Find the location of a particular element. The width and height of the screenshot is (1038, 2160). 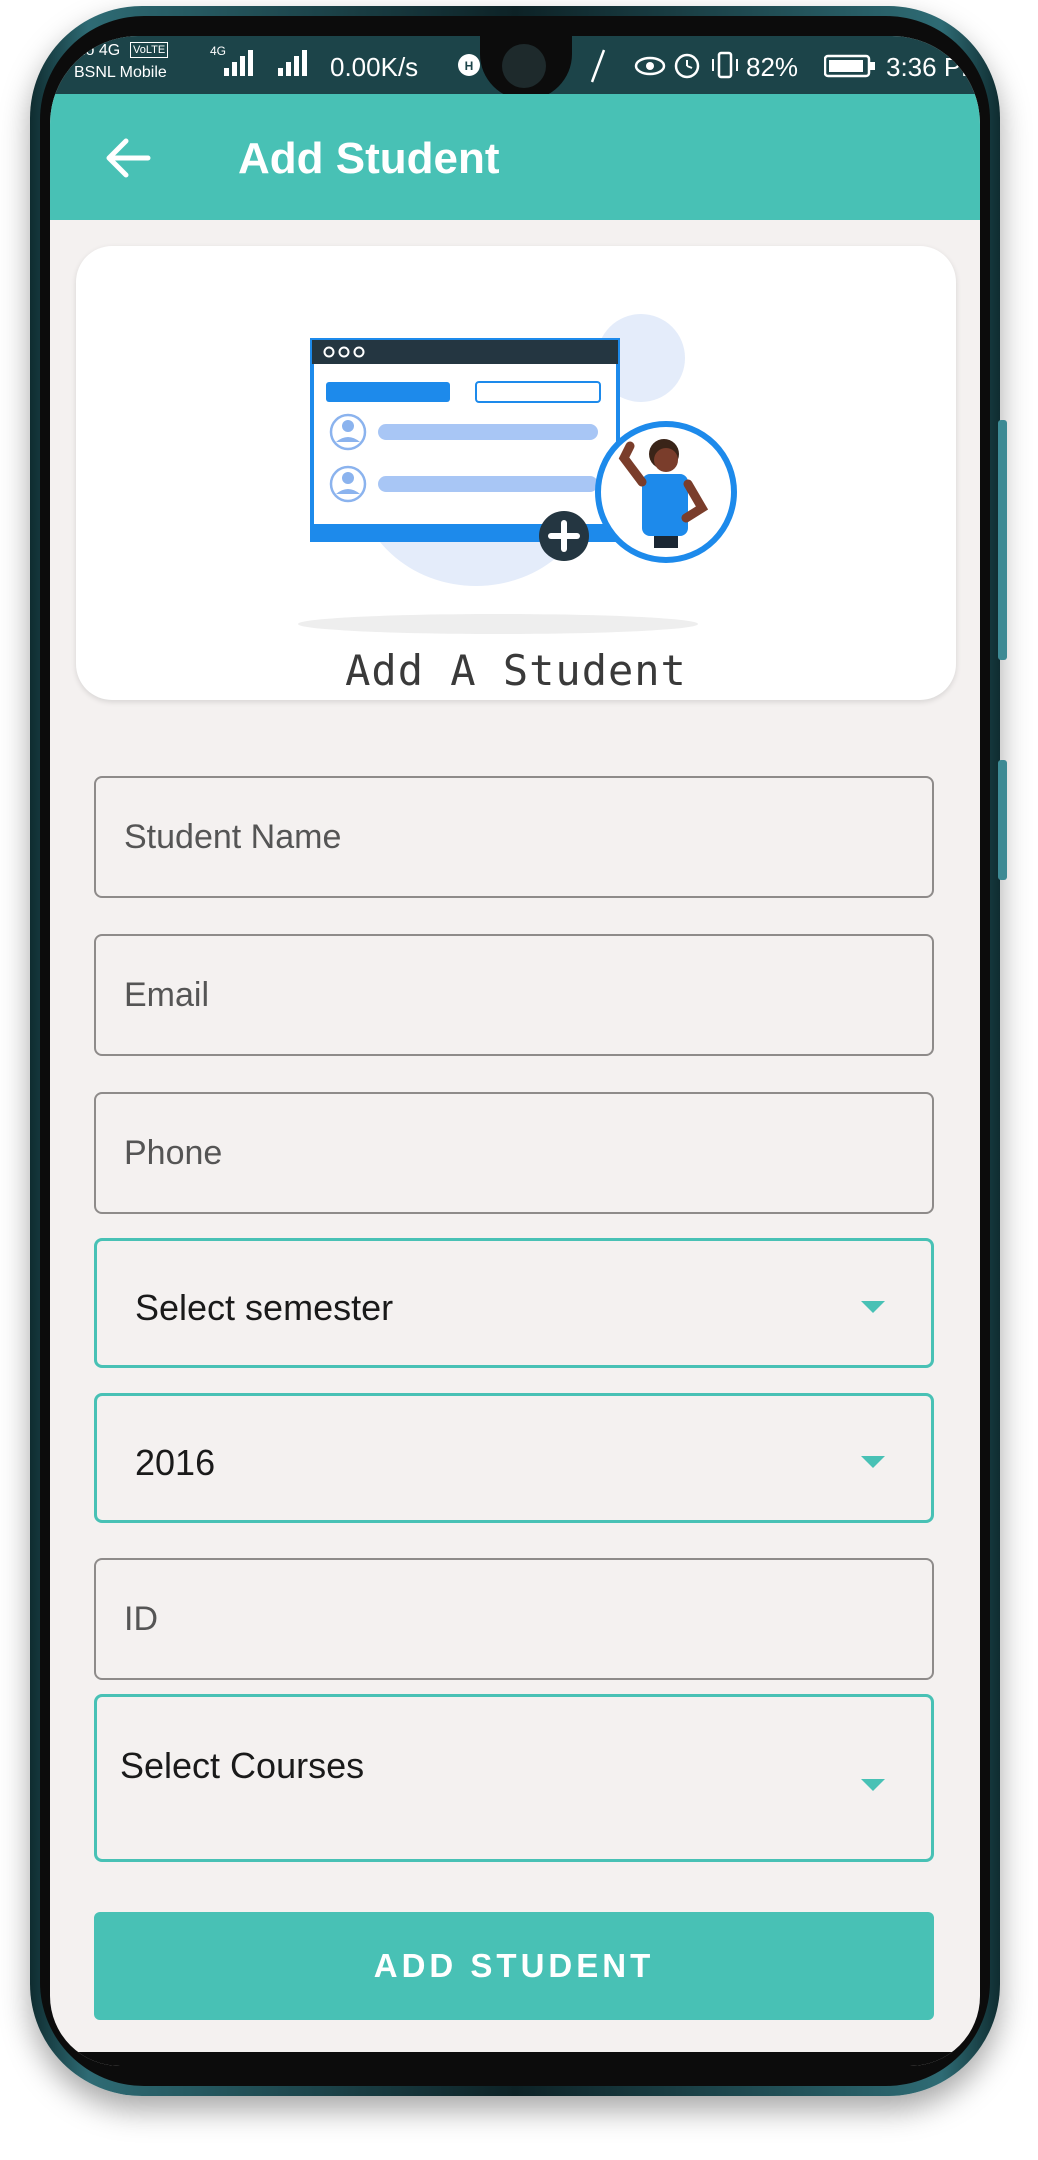

student-name-field: Student Name is located at coordinates (514, 837).